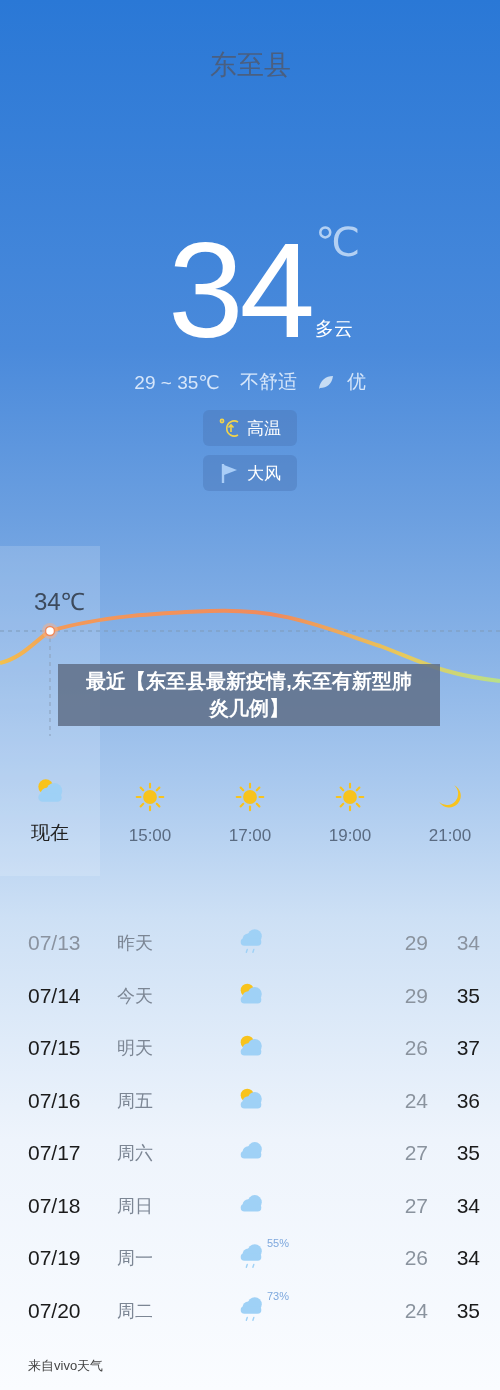 The width and height of the screenshot is (500, 1390). What do you see at coordinates (135, 1311) in the screenshot?
I see `weekday: 周二` at bounding box center [135, 1311].